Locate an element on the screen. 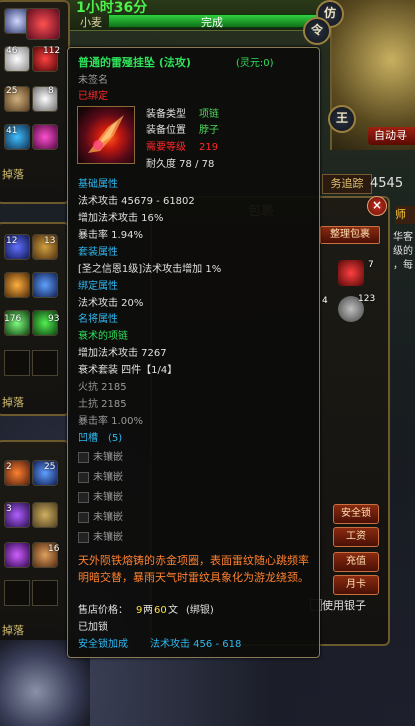  left-item-panel-3: 2 25 3 16 掉落 is located at coordinates (35, 542).